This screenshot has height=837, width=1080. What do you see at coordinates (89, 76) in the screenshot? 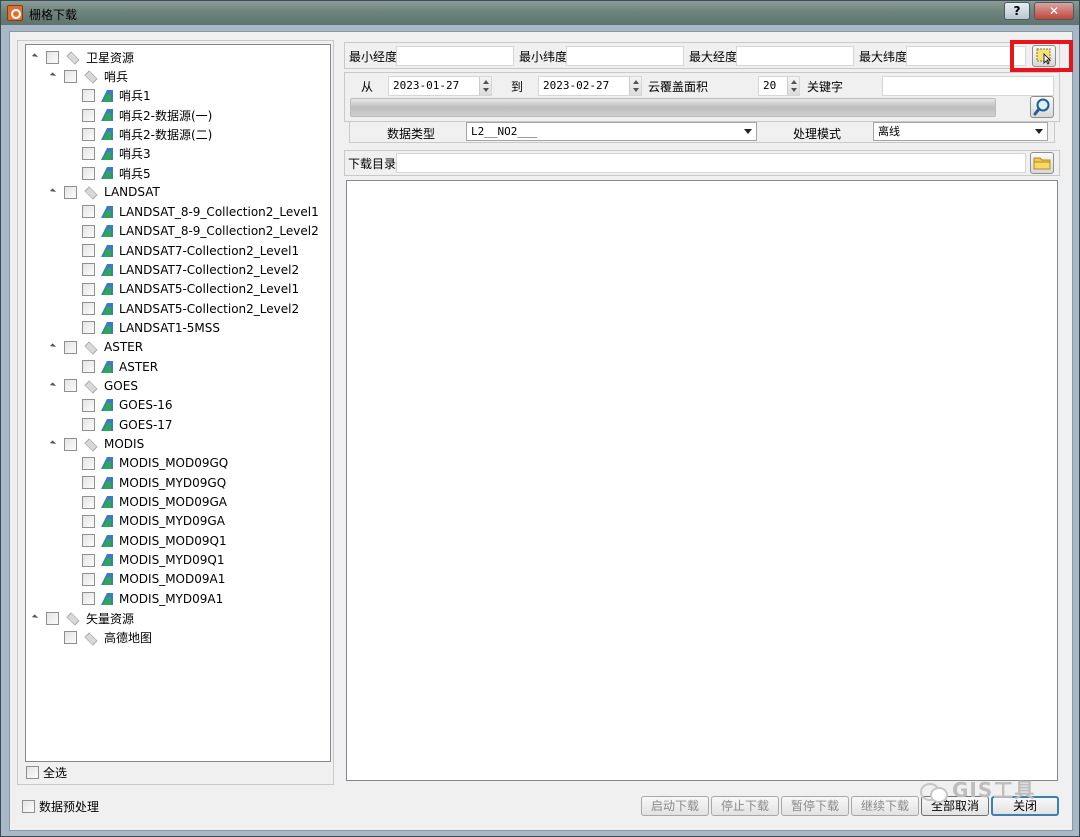
I see `tree-group-item: 哨兵` at bounding box center [89, 76].